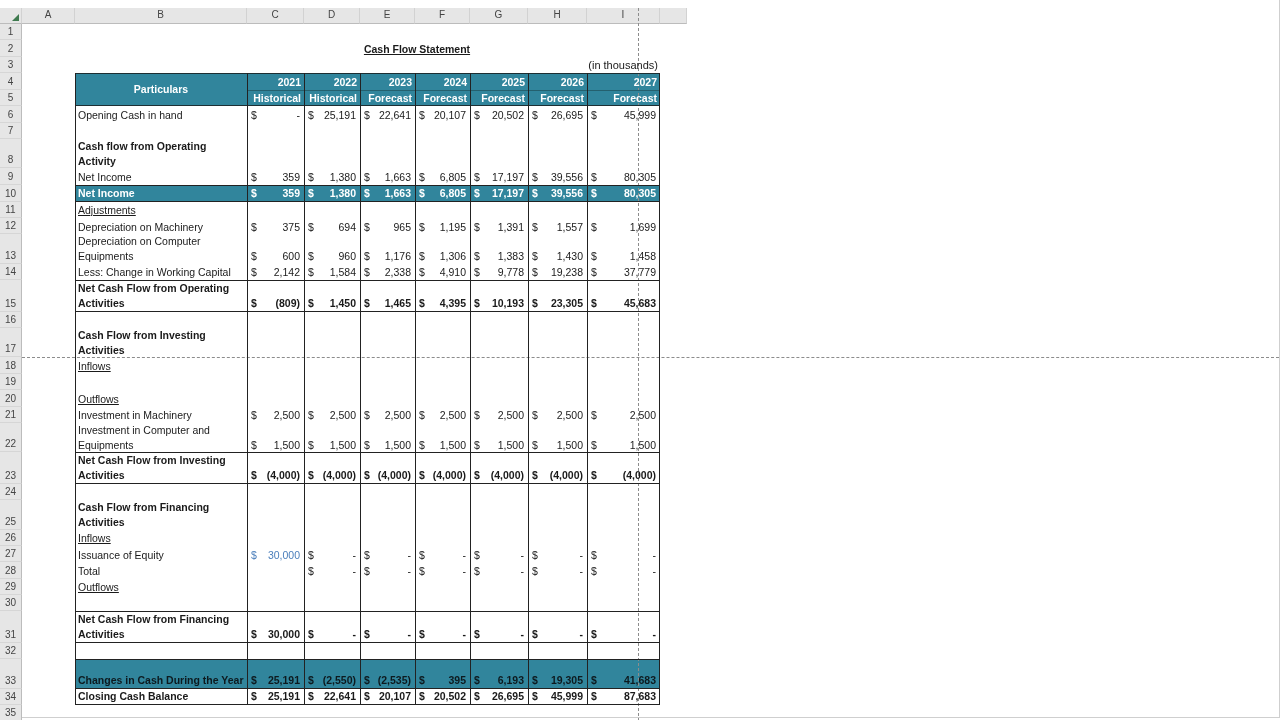 This screenshot has height=720, width=1280. What do you see at coordinates (277, 98) in the screenshot?
I see `basis-header: Historical` at bounding box center [277, 98].